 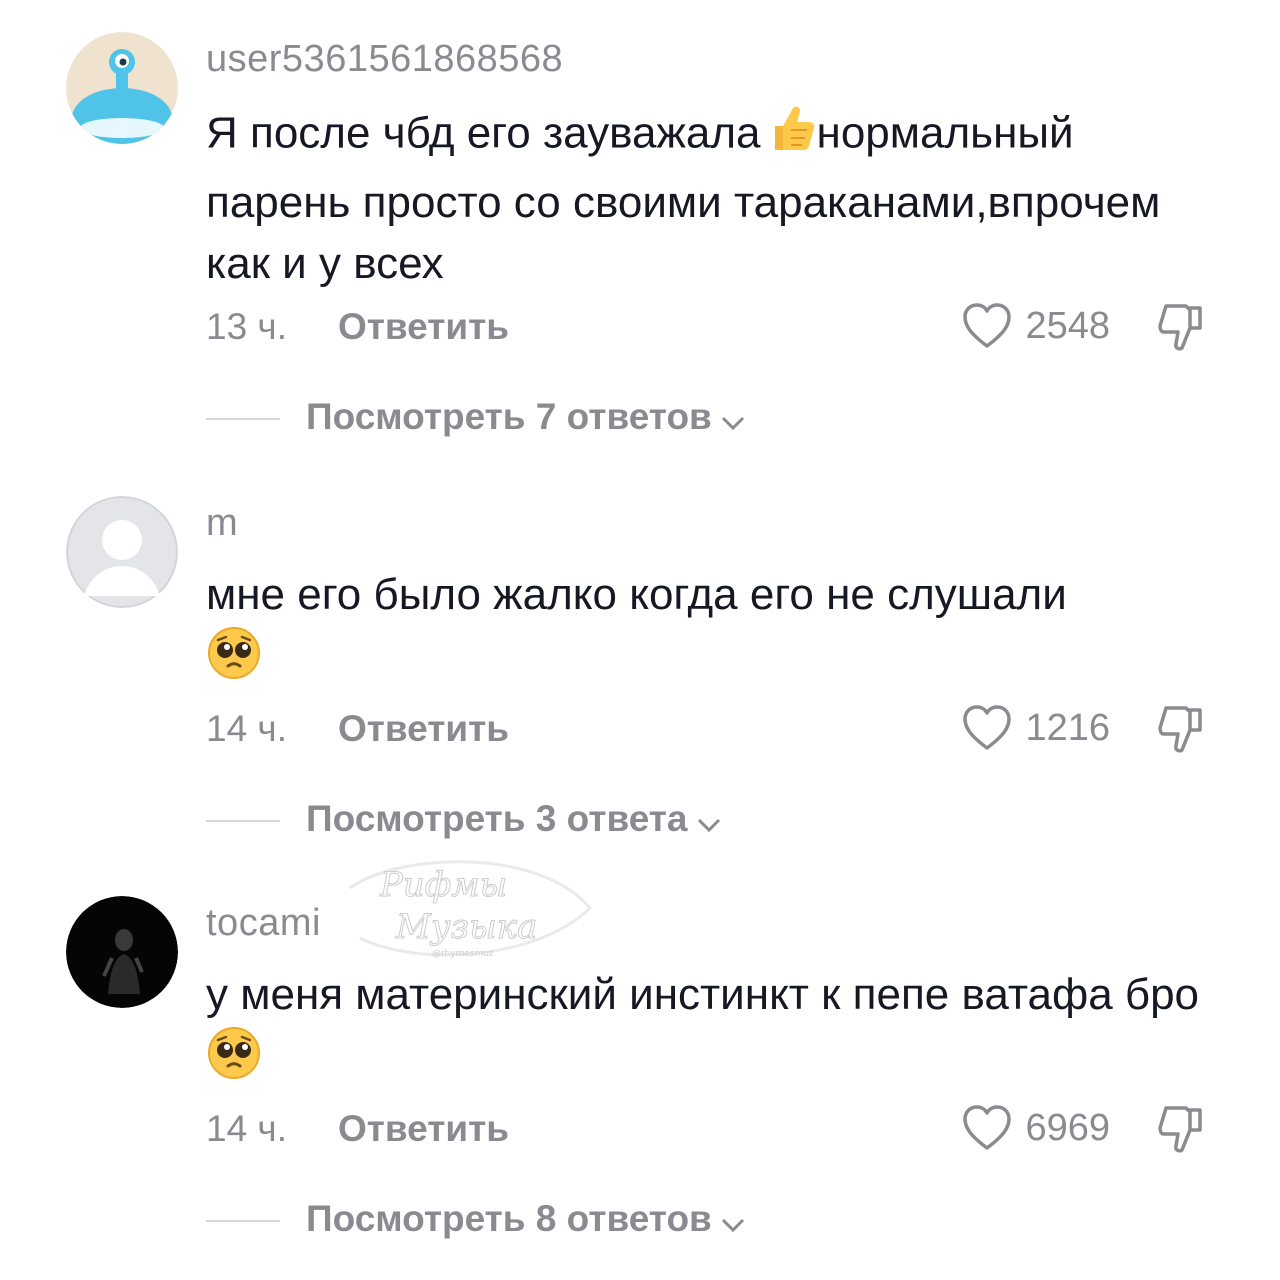 What do you see at coordinates (222, 523) in the screenshot?
I see `username: m` at bounding box center [222, 523].